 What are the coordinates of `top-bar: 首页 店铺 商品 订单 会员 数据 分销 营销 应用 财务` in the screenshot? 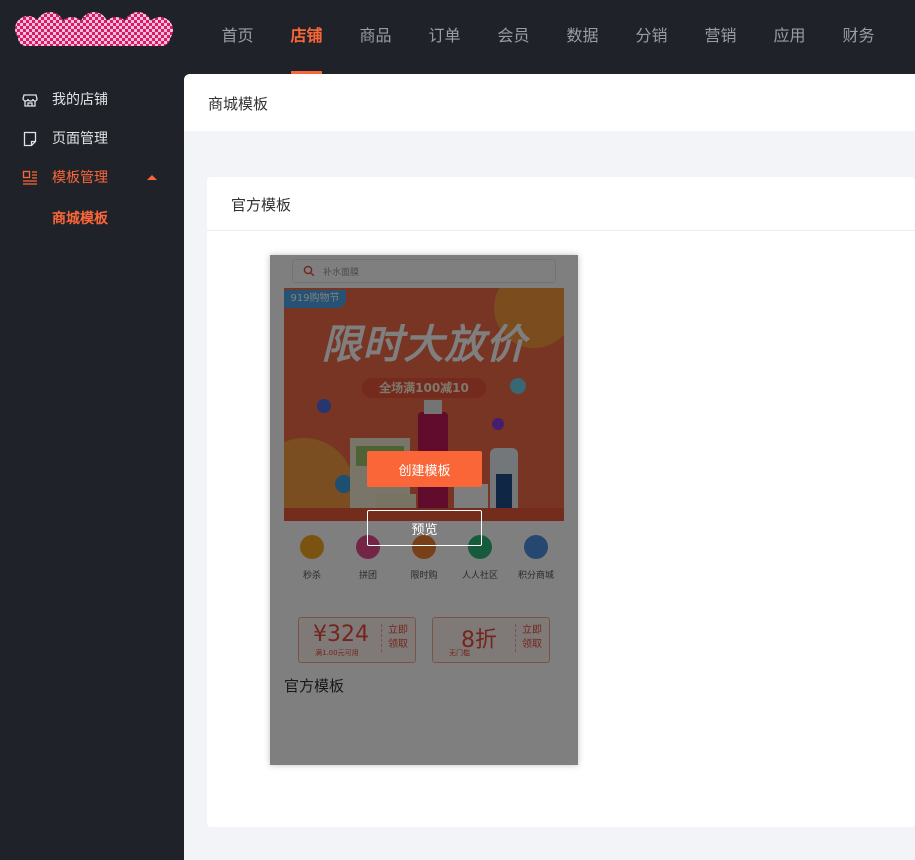 It's located at (457, 37).